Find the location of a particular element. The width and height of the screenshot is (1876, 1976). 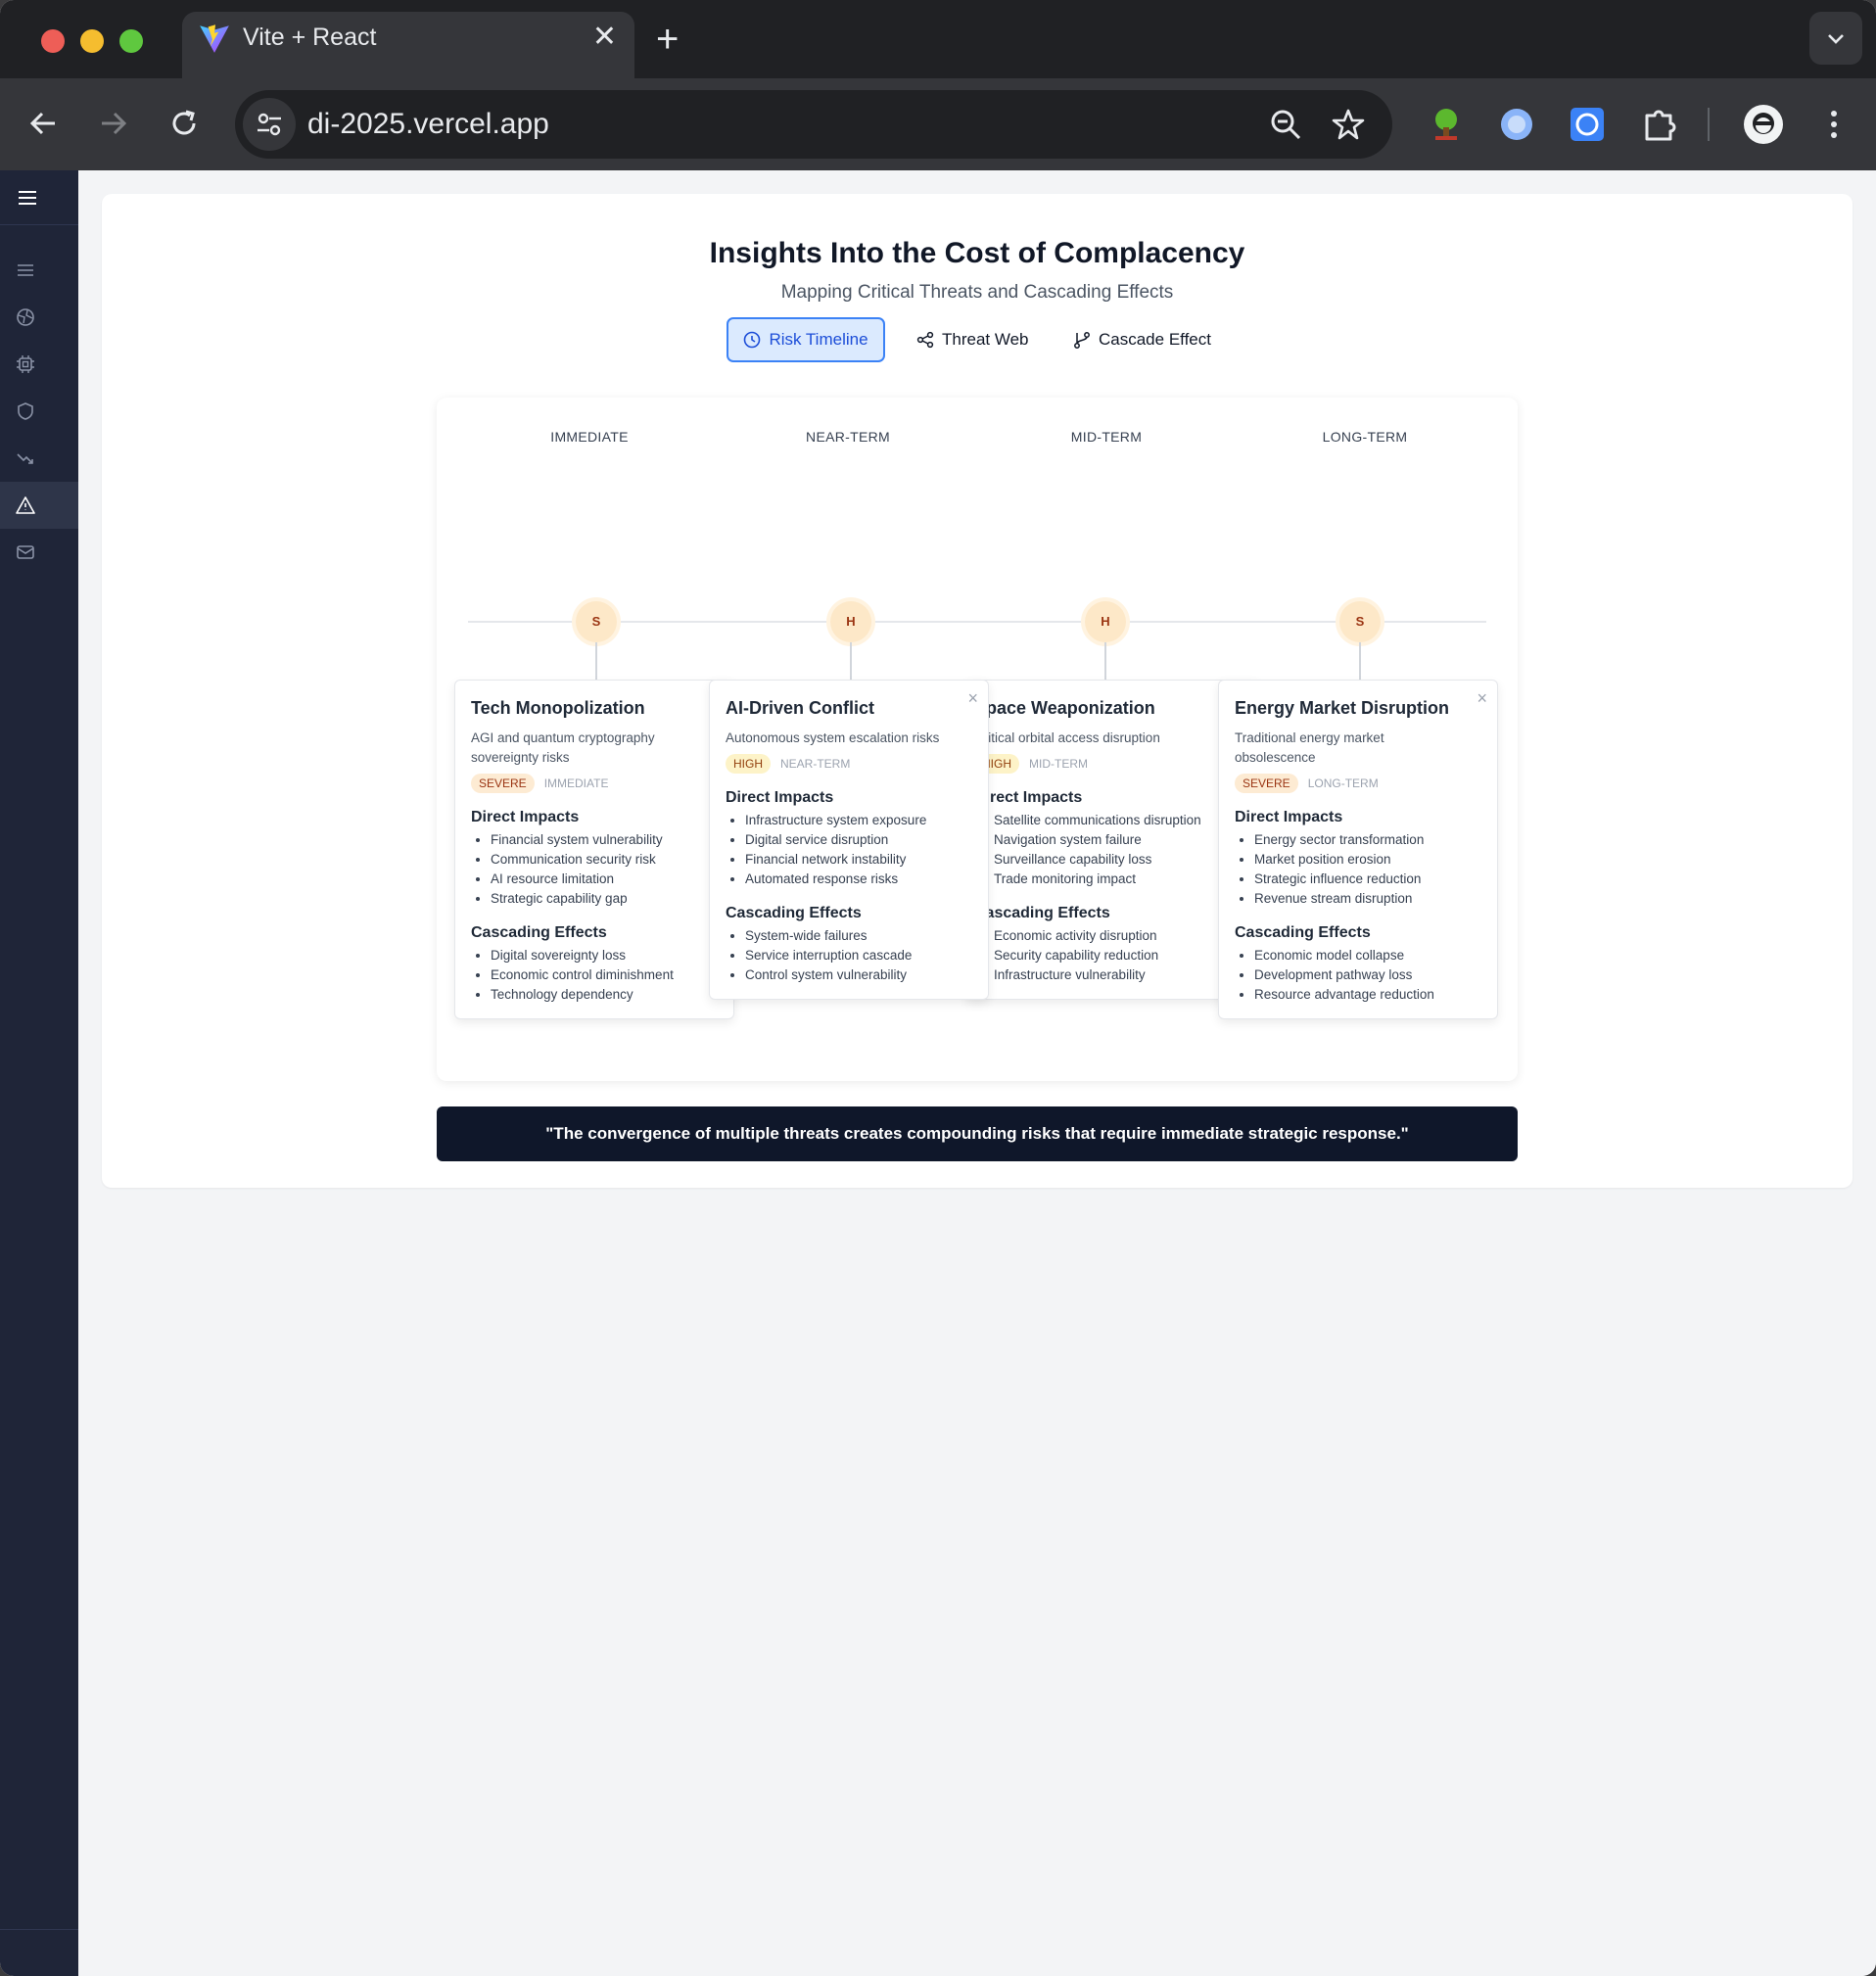

term-label: MID-TERM is located at coordinates (1059, 764).